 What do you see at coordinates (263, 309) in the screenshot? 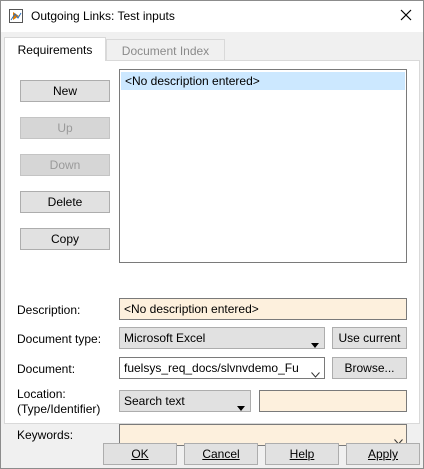
I see `description-field: <No description entered>` at bounding box center [263, 309].